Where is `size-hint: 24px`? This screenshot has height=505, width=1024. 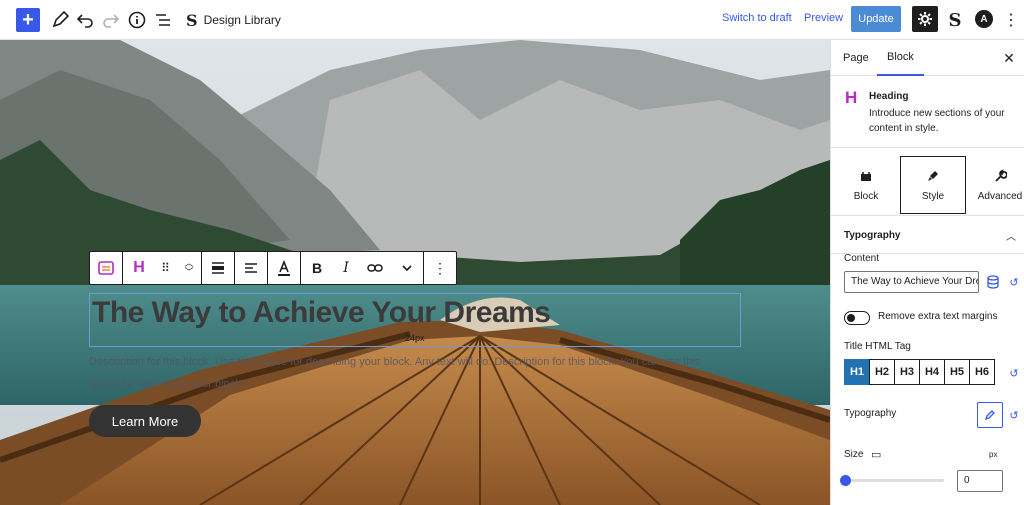
size-hint: 24px is located at coordinates (415, 338).